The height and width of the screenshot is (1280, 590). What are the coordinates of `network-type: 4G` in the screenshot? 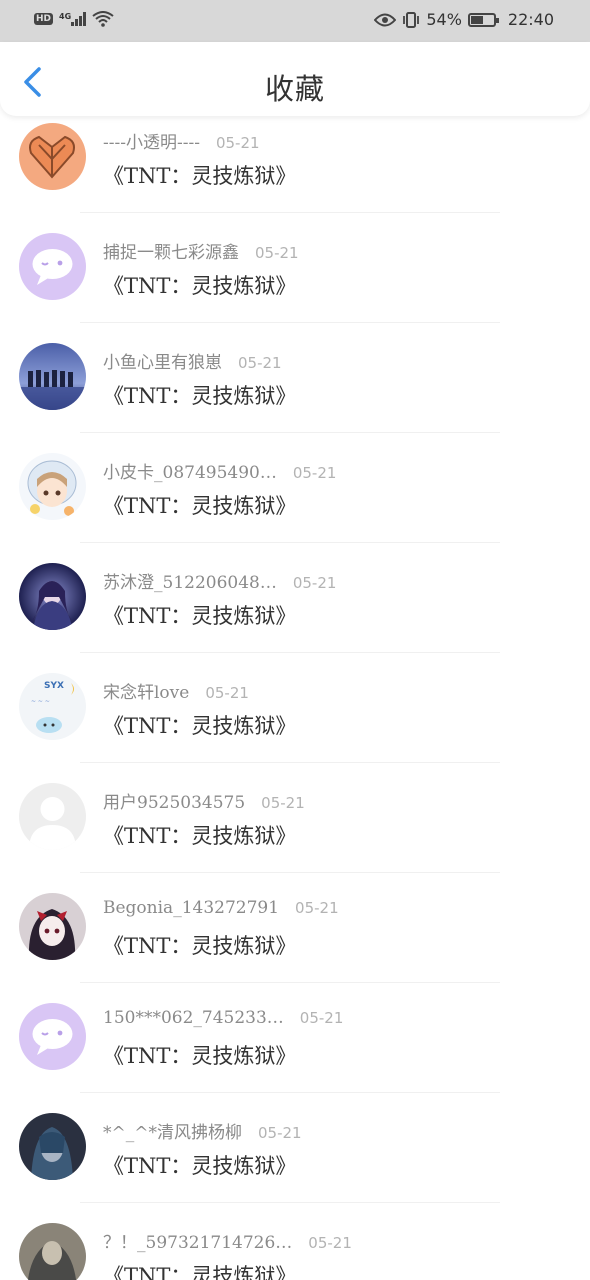 It's located at (65, 16).